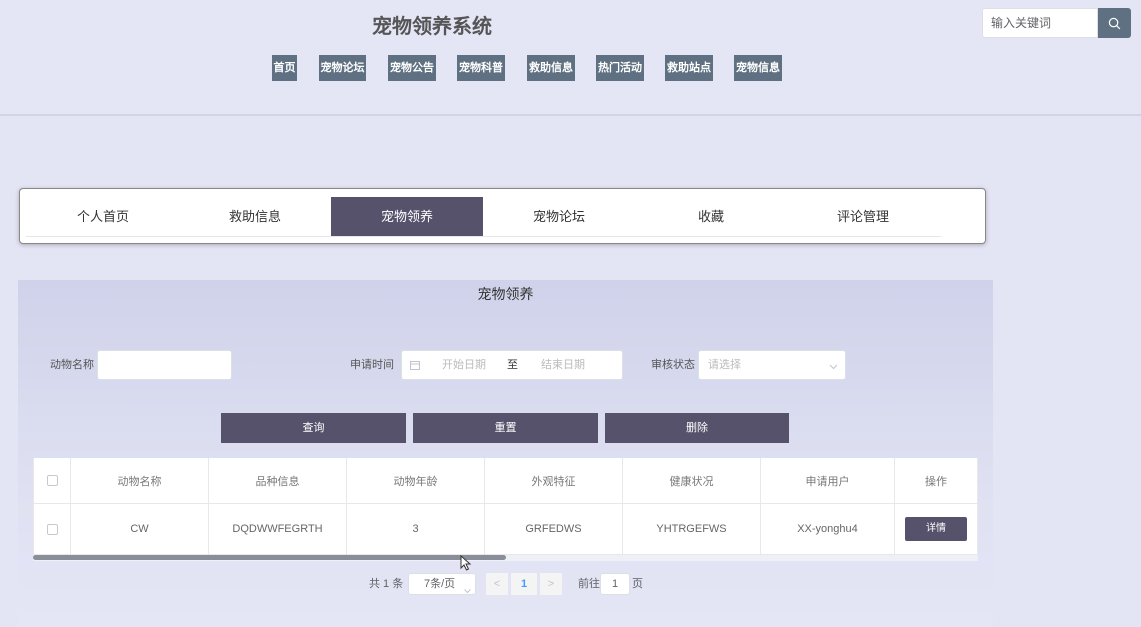  Describe the element at coordinates (863, 217) in the screenshot. I see `tab-comment-management: 评论管理` at that location.